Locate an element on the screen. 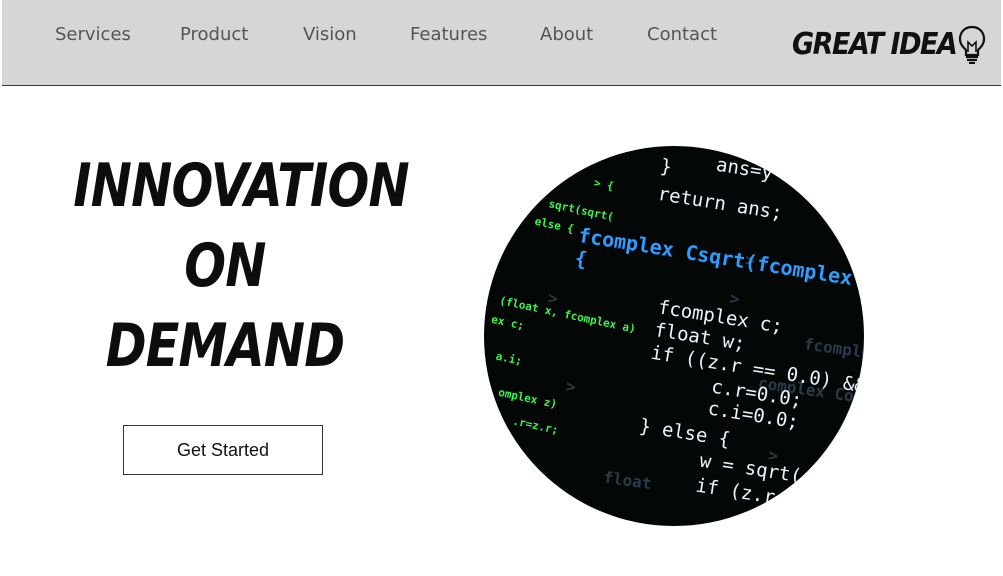 This screenshot has width=1003, height=576. svg-text: .r=z.r; is located at coordinates (535, 425).